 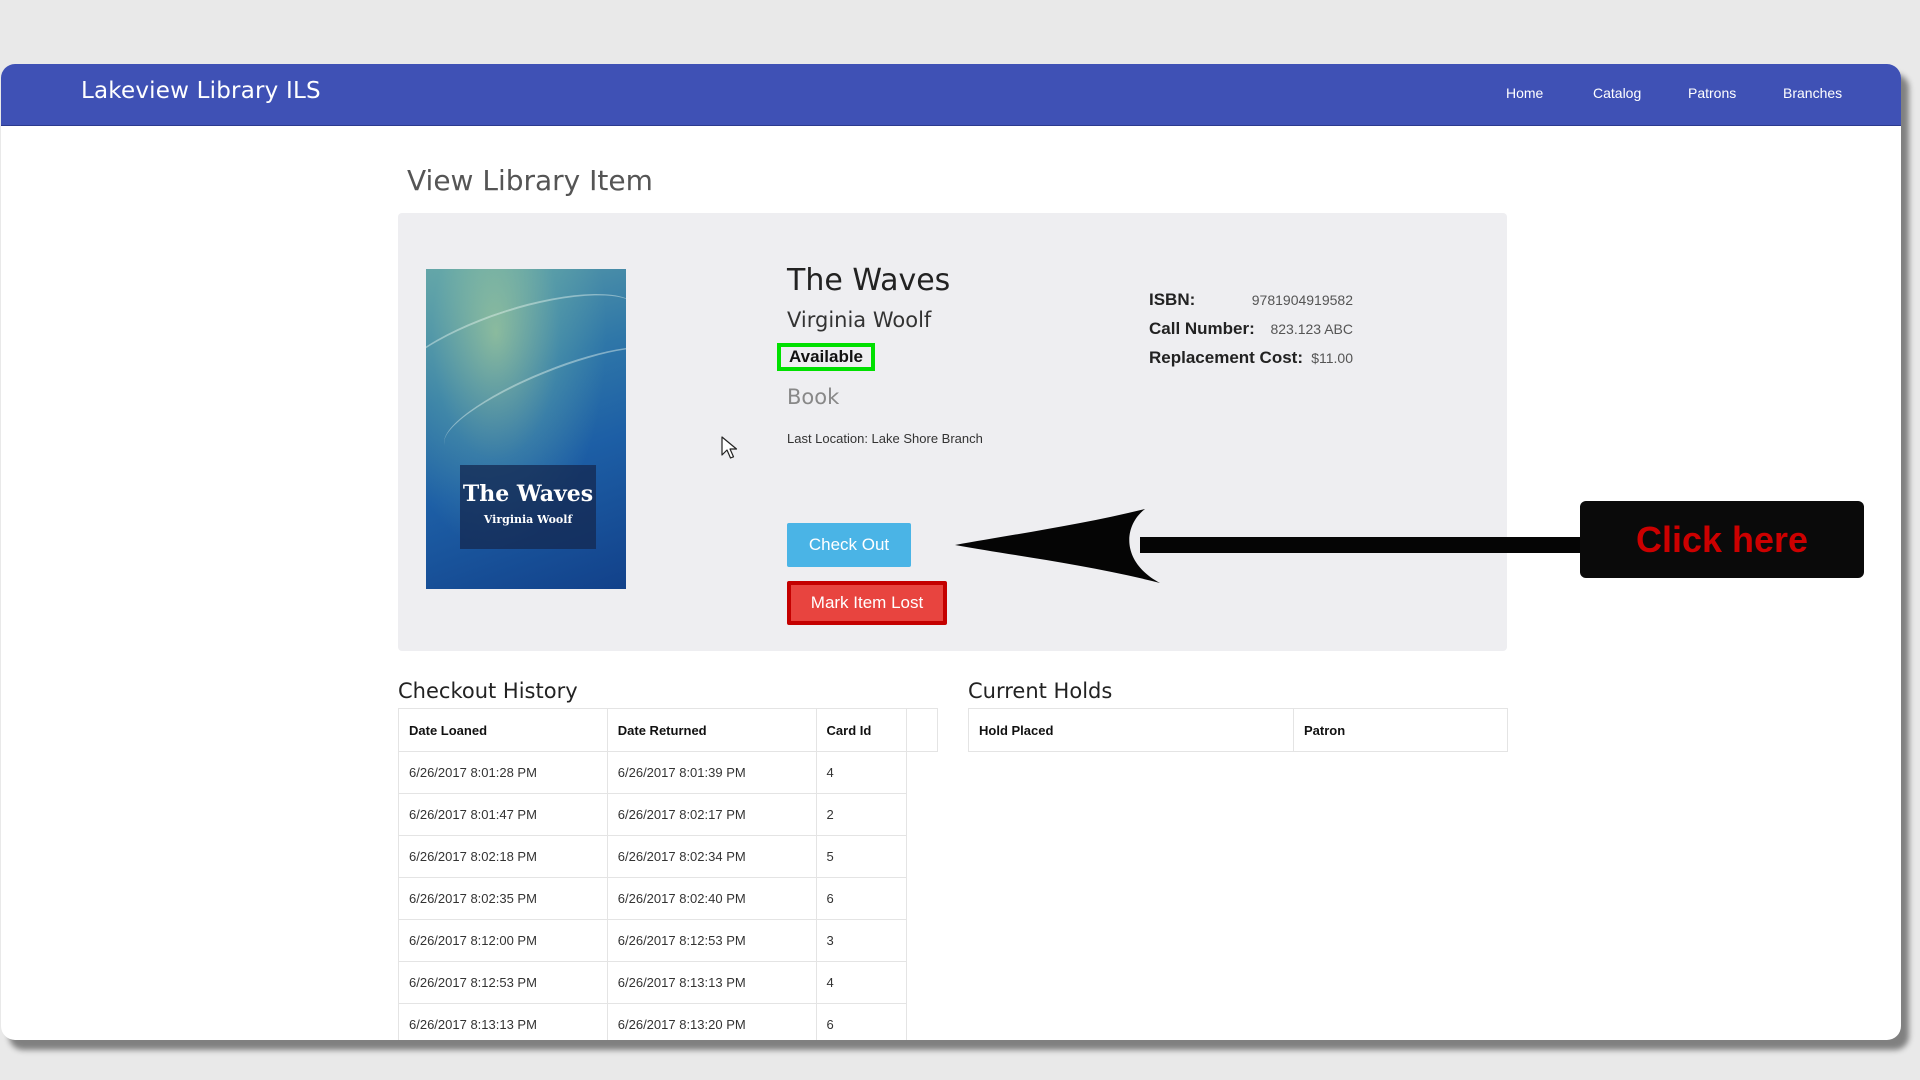 What do you see at coordinates (503, 730) in the screenshot?
I see `column-header: Date Loaned` at bounding box center [503, 730].